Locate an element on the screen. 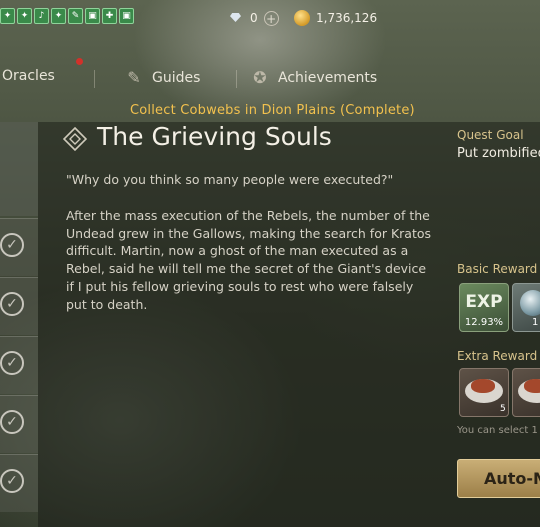  diamond-icon is located at coordinates (236, 18).